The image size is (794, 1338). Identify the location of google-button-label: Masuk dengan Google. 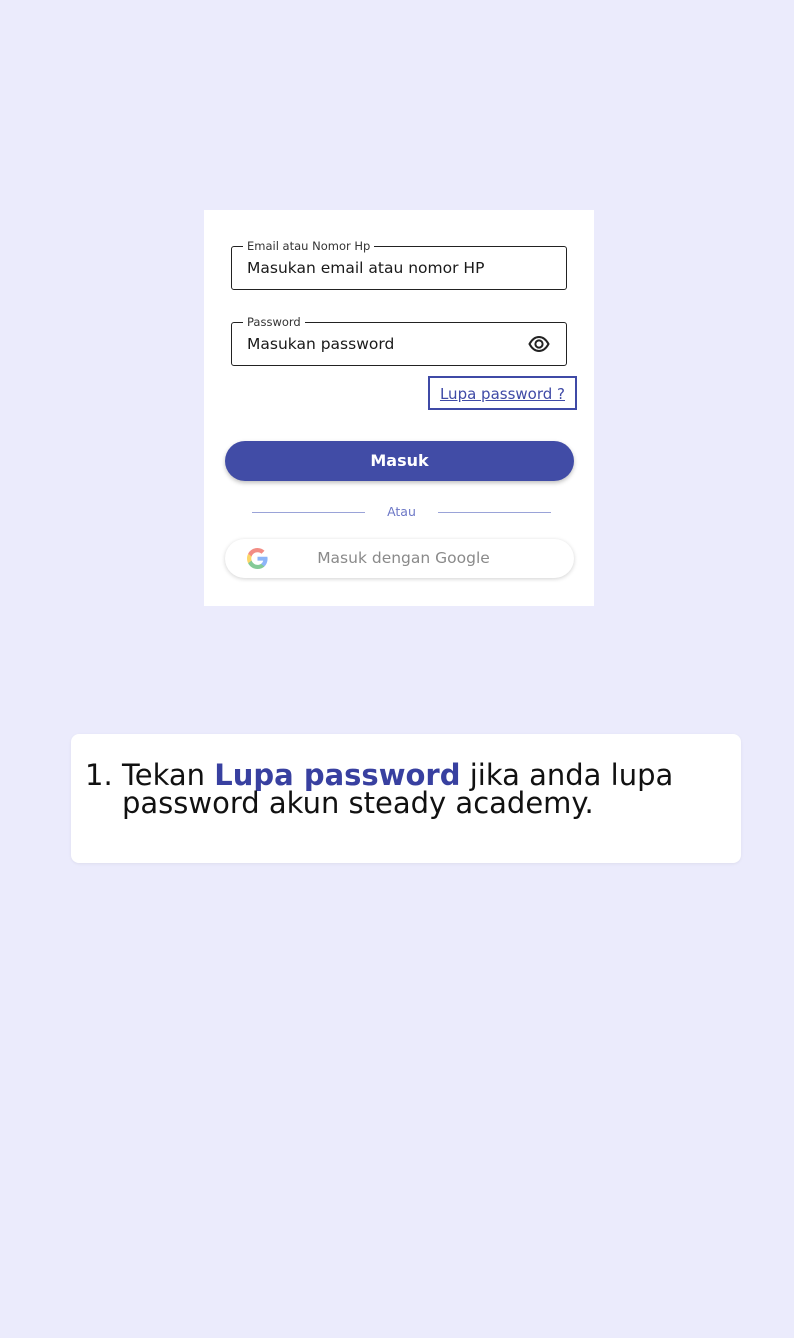
(403, 558).